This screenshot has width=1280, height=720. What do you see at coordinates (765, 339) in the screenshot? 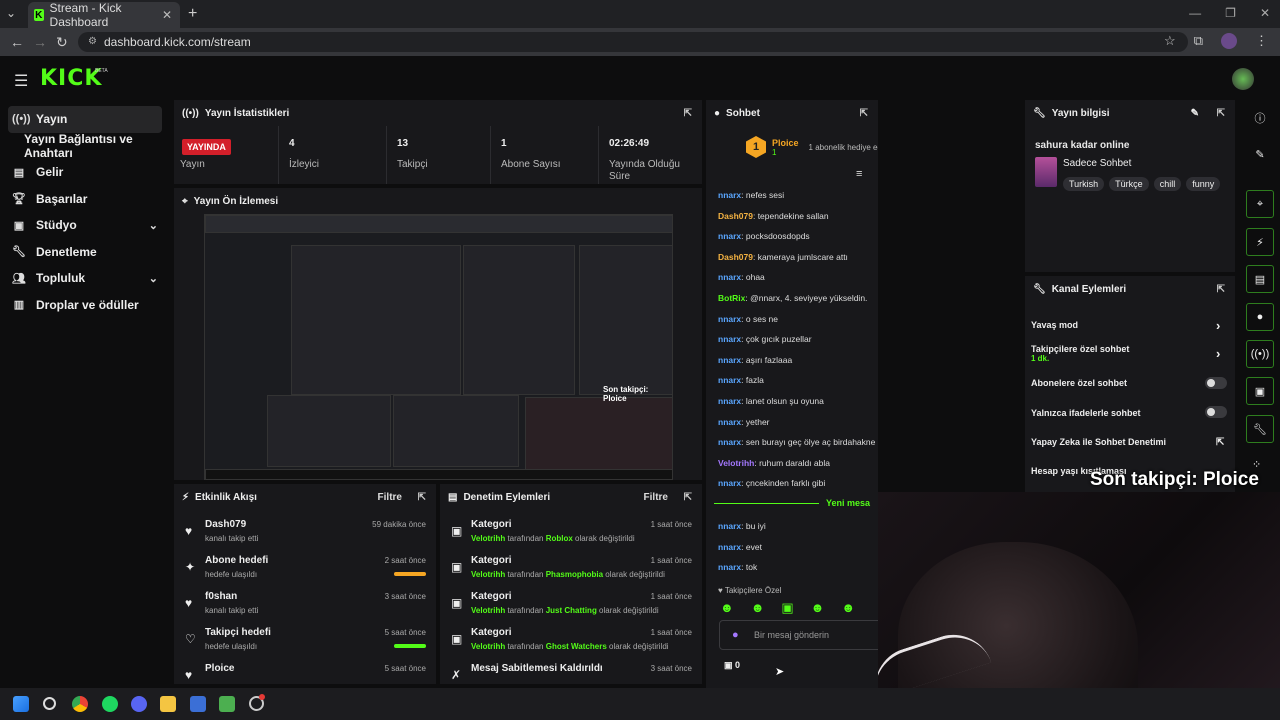
I see `chat-message: nnarx: çok gıcık puzellar` at bounding box center [765, 339].